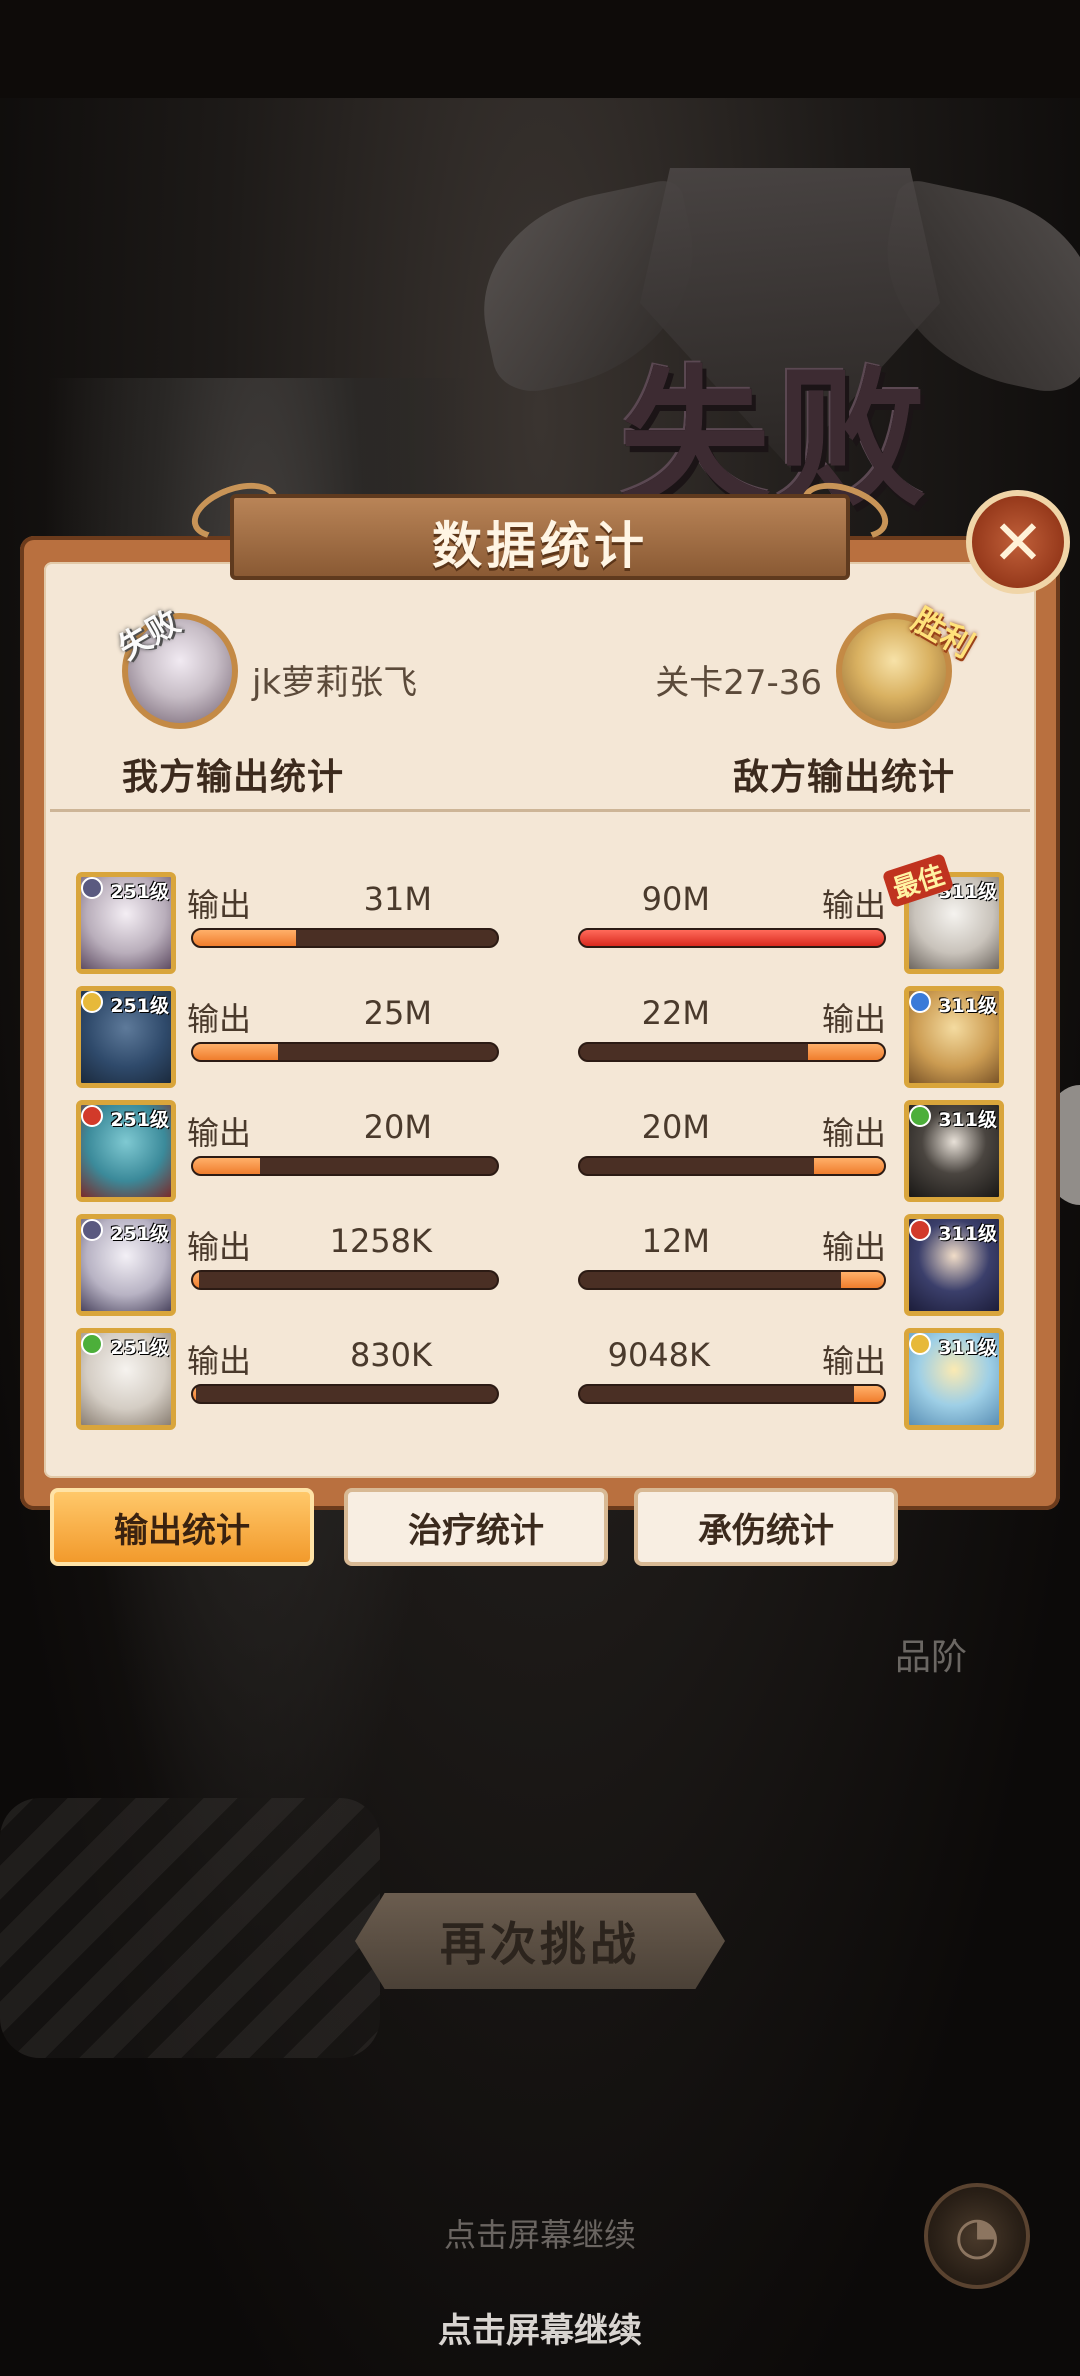 The width and height of the screenshot is (1080, 2376). Describe the element at coordinates (675, 1013) in the screenshot. I see `enemy-output-value: 22M` at that location.